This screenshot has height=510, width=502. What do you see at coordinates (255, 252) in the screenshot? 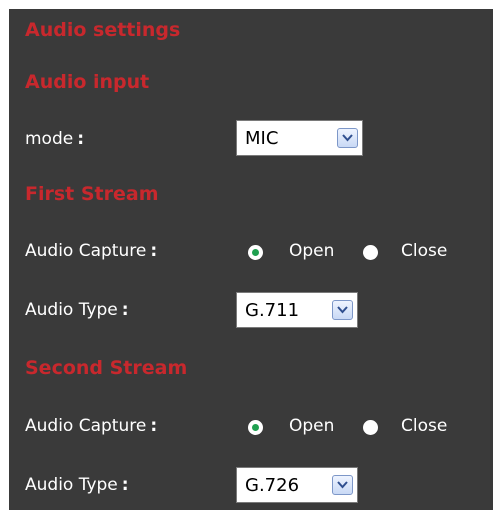
I see `first-capture-open-radio` at bounding box center [255, 252].